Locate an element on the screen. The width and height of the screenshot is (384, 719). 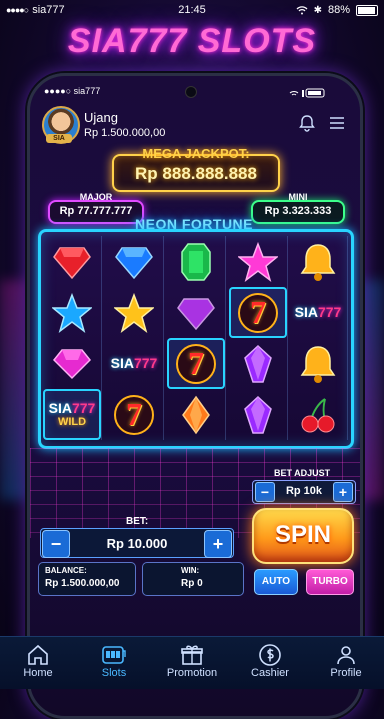
battery-percent: 88% is located at coordinates (338, 10).